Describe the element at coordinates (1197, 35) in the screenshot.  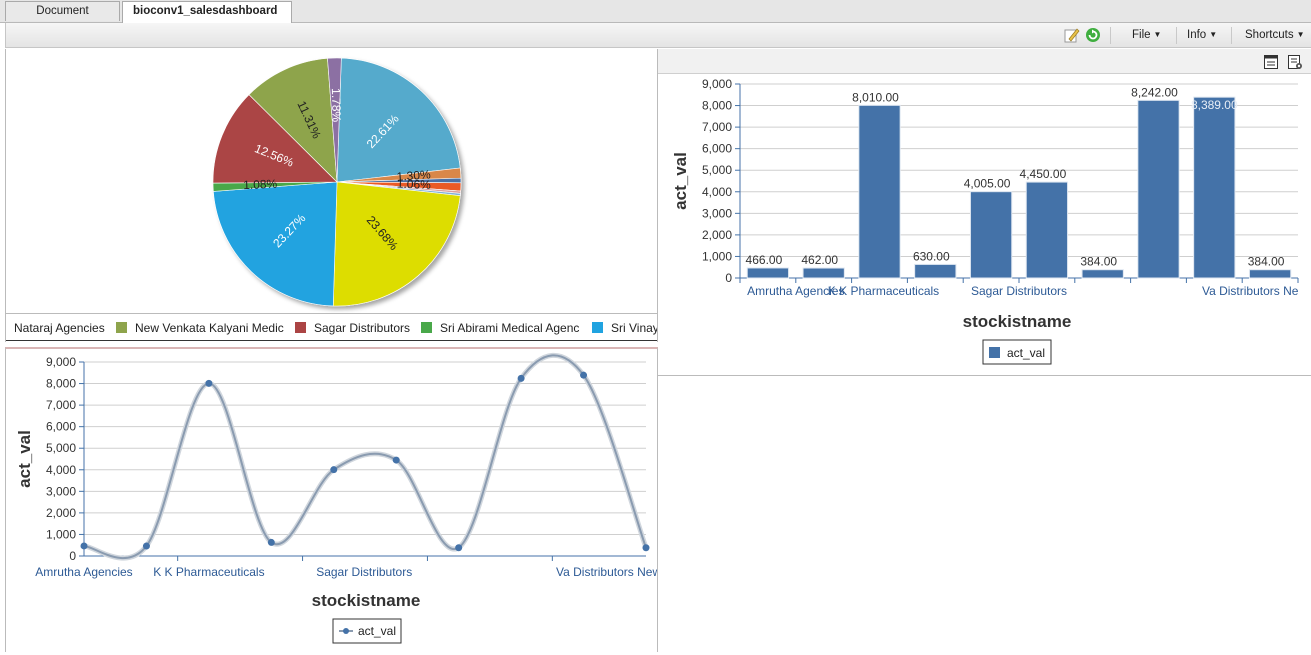
I see `menu-label: Info` at that location.